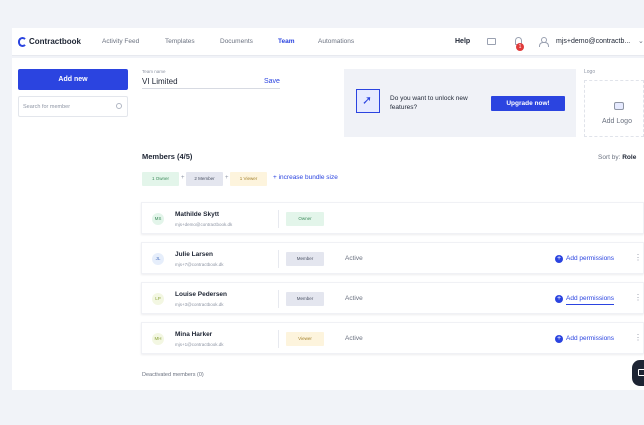 The image size is (644, 425). I want to click on nav-templates: Templates, so click(180, 41).